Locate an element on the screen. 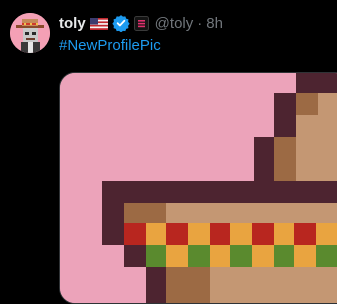 The image size is (337, 304). display-name: toly is located at coordinates (72, 23).